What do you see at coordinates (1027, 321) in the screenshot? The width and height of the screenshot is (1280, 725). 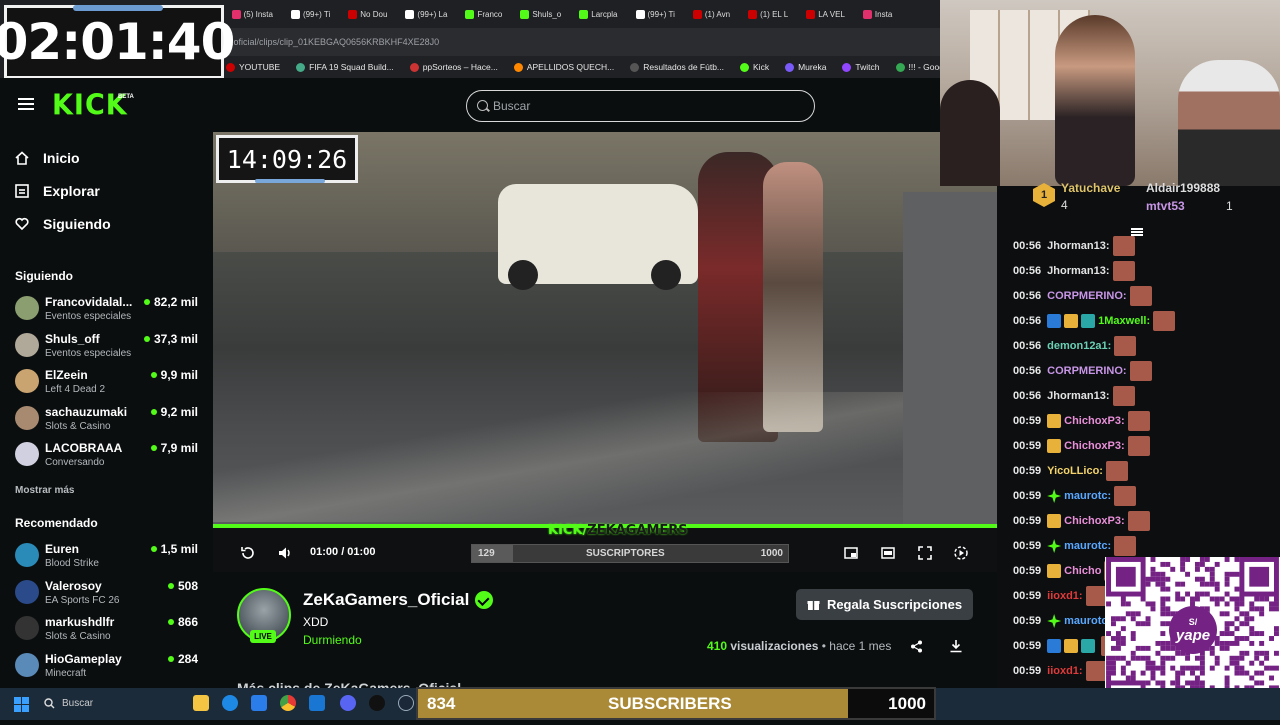 I see `chat-timestamp: 00:56` at bounding box center [1027, 321].